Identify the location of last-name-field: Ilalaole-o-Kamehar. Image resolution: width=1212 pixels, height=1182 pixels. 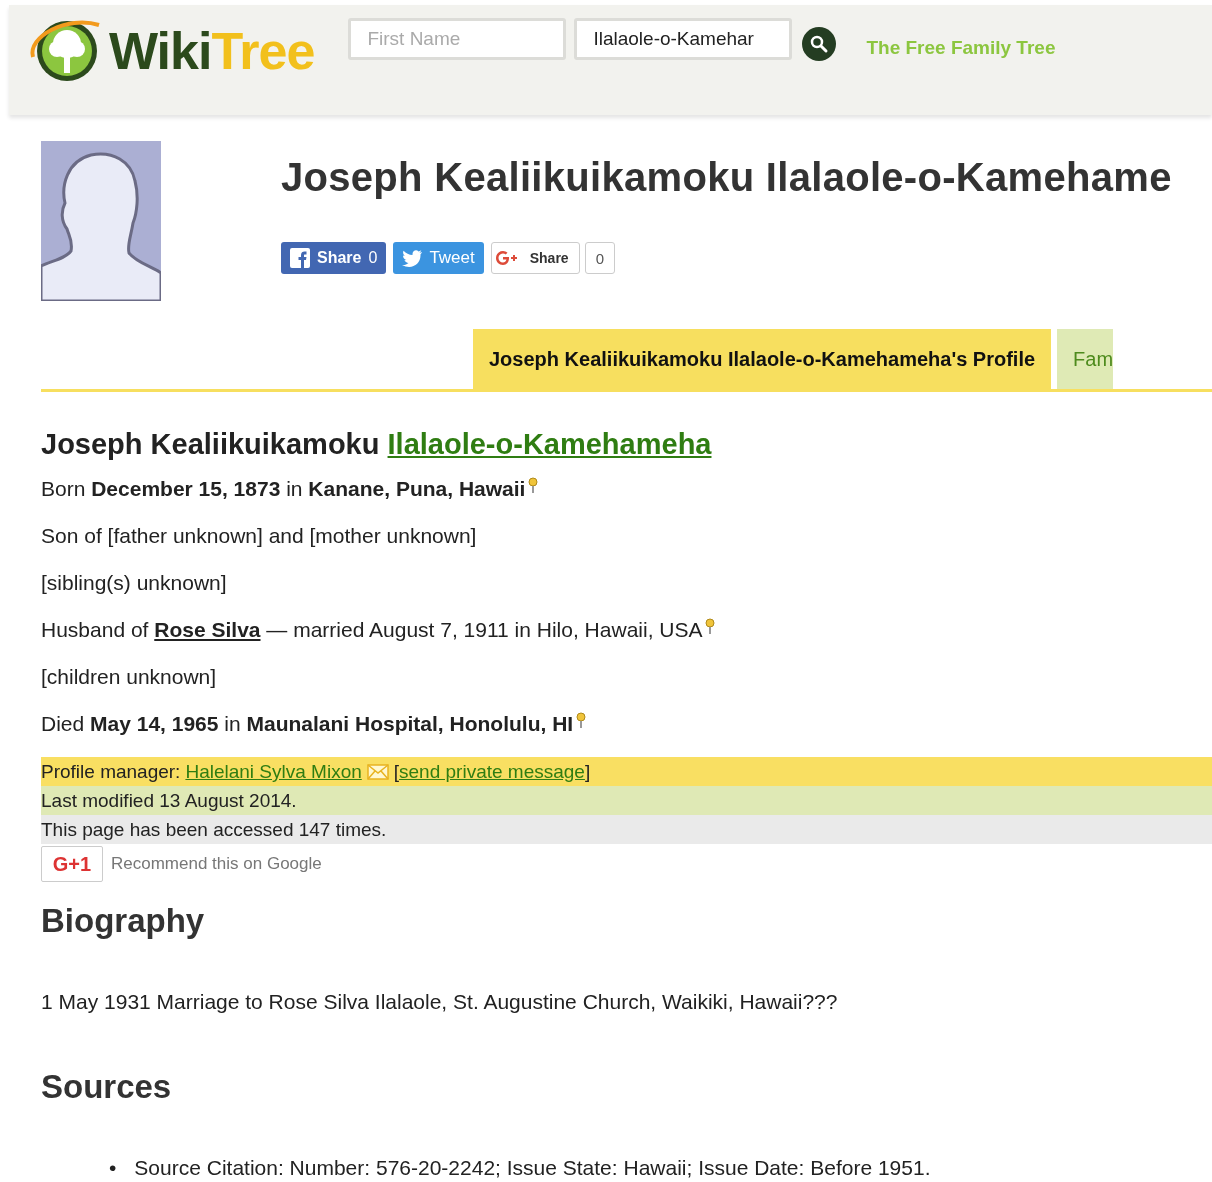
(683, 39).